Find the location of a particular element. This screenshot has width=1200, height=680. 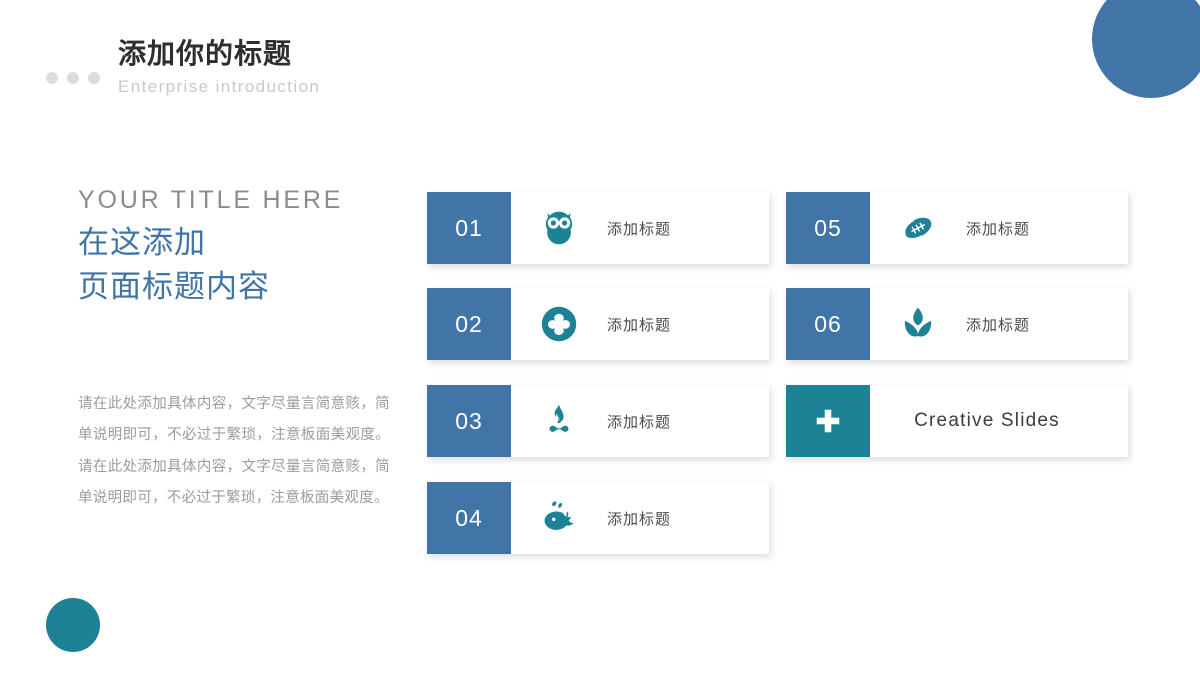

card-item-05: 05 添加标题 is located at coordinates (957, 228).